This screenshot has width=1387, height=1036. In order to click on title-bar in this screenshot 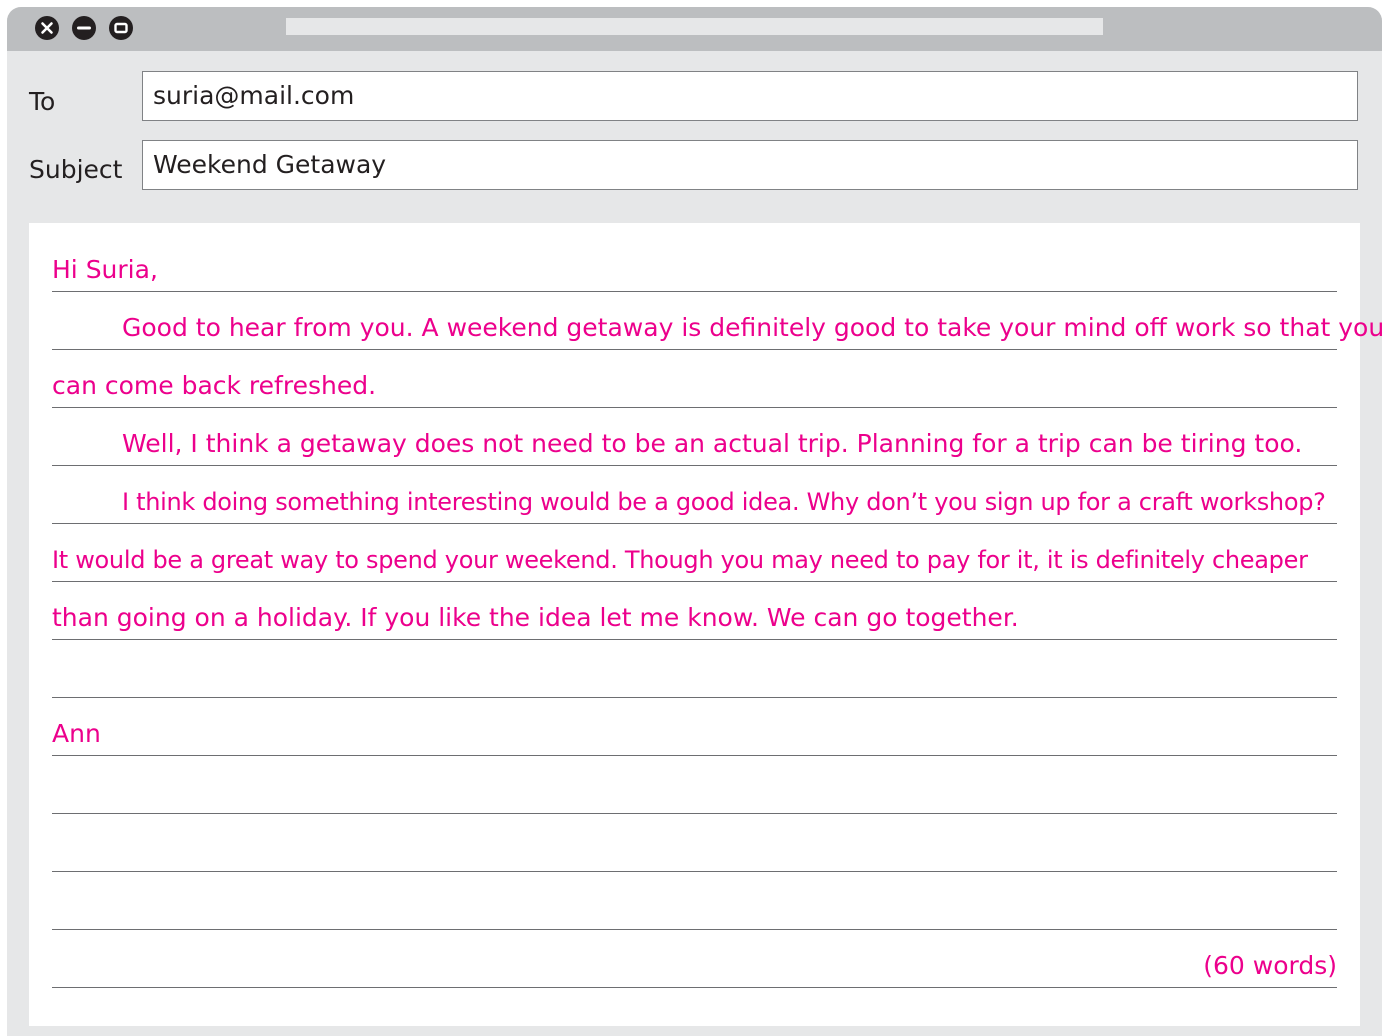, I will do `click(694, 29)`.